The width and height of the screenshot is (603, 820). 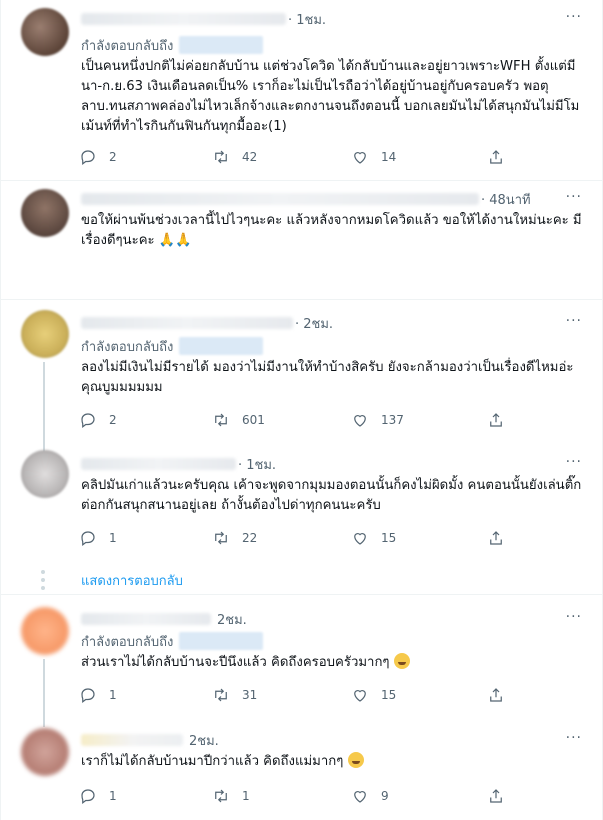 I want to click on retweet-button: 42, so click(x=234, y=157).